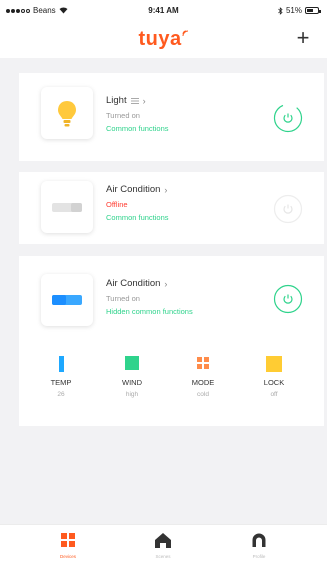 Image resolution: width=327 pixels, height=567 pixels. I want to click on control-label: LOCK, so click(274, 382).